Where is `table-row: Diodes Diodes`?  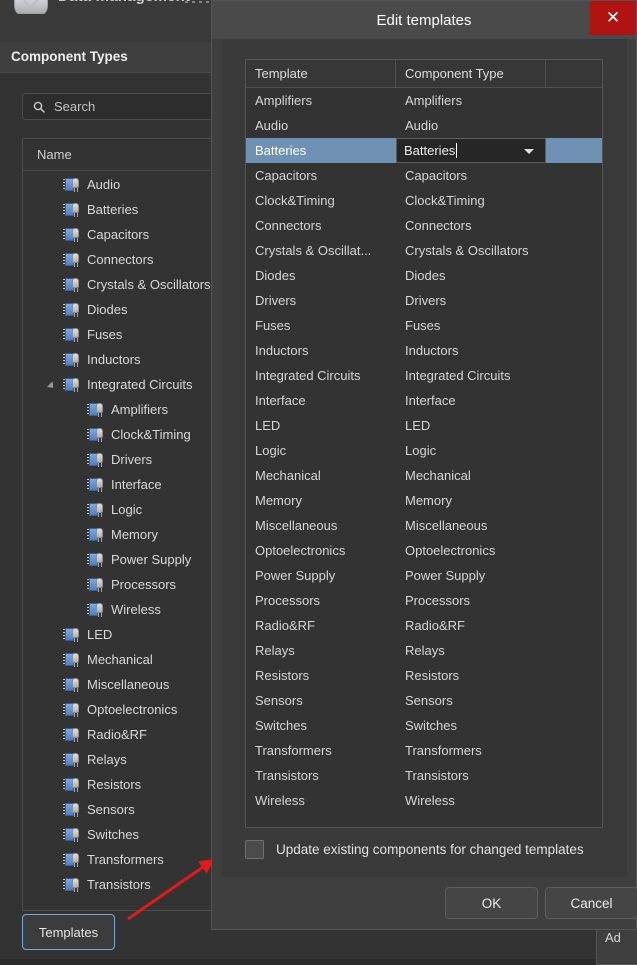
table-row: Diodes Diodes is located at coordinates (424, 275).